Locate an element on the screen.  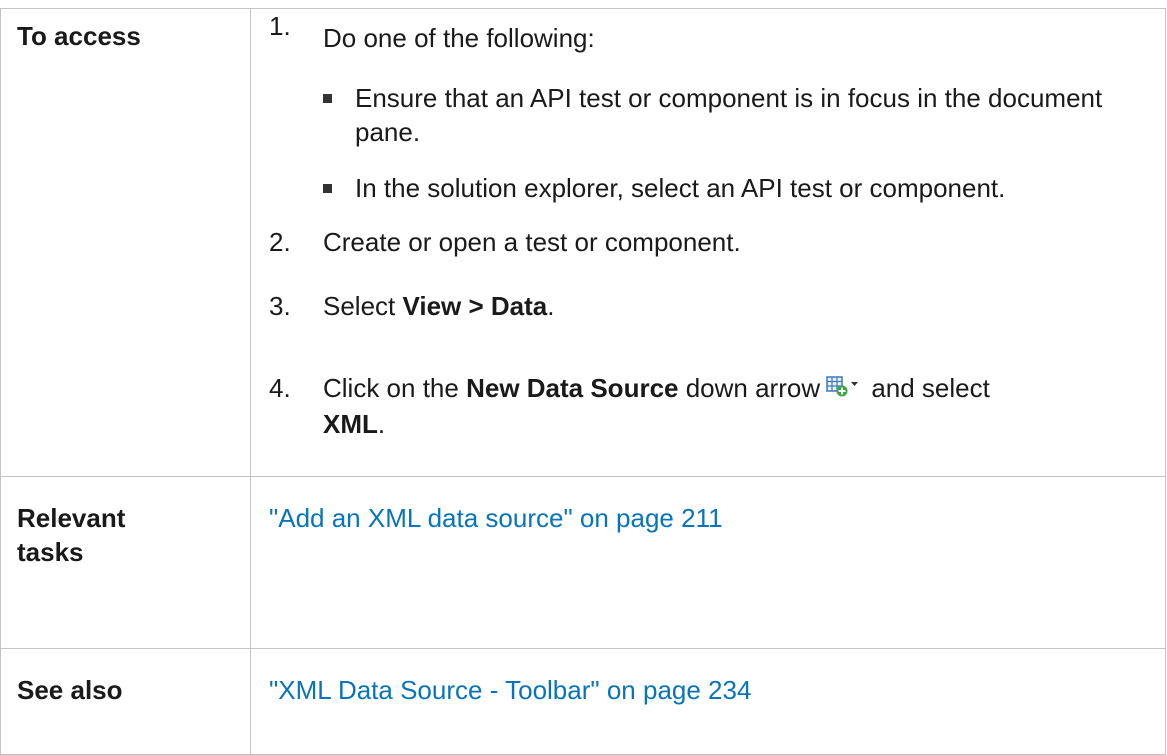
add-xml-data-source-link: "Add an XML data source" on page 211 is located at coordinates (496, 518).